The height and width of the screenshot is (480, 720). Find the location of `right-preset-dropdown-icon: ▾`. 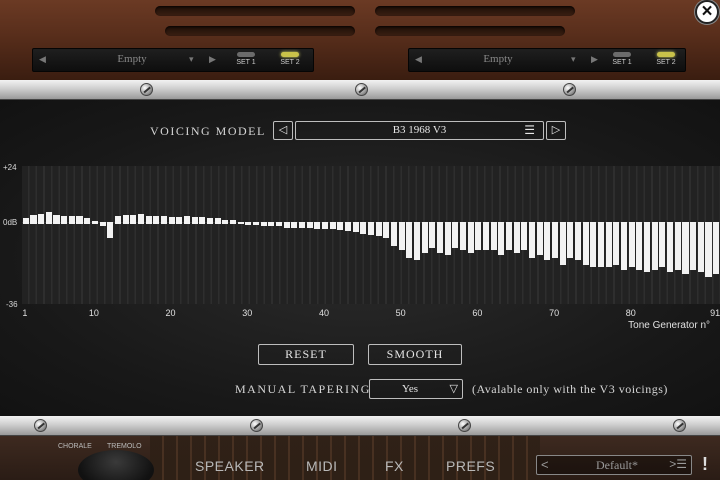

right-preset-dropdown-icon: ▾ is located at coordinates (573, 59).